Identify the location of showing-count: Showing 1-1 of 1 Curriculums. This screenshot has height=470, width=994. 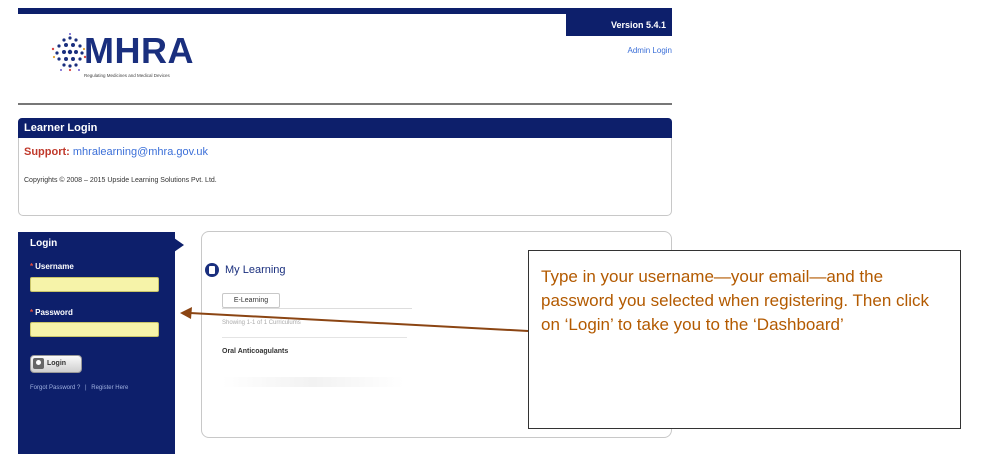
(261, 323).